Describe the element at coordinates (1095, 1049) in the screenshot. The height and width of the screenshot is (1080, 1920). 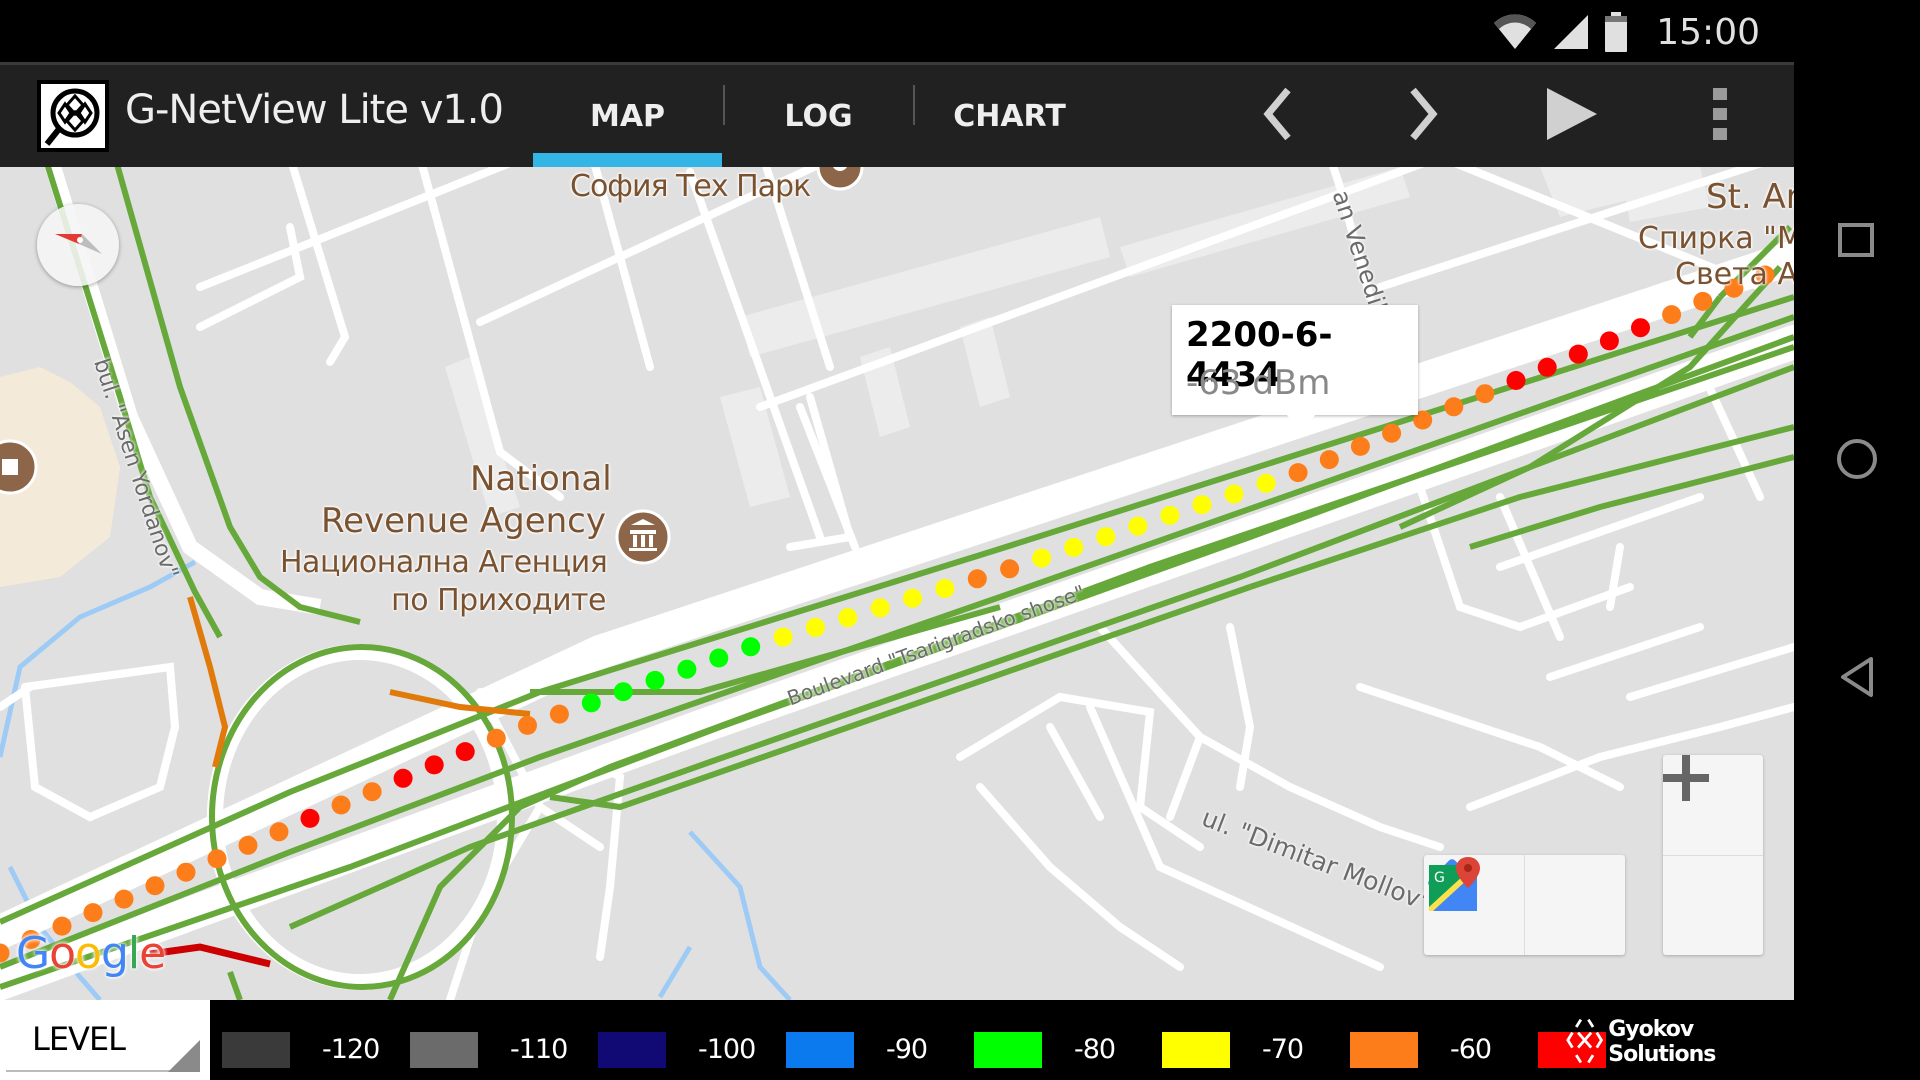
I see `legend-value: -80` at that location.